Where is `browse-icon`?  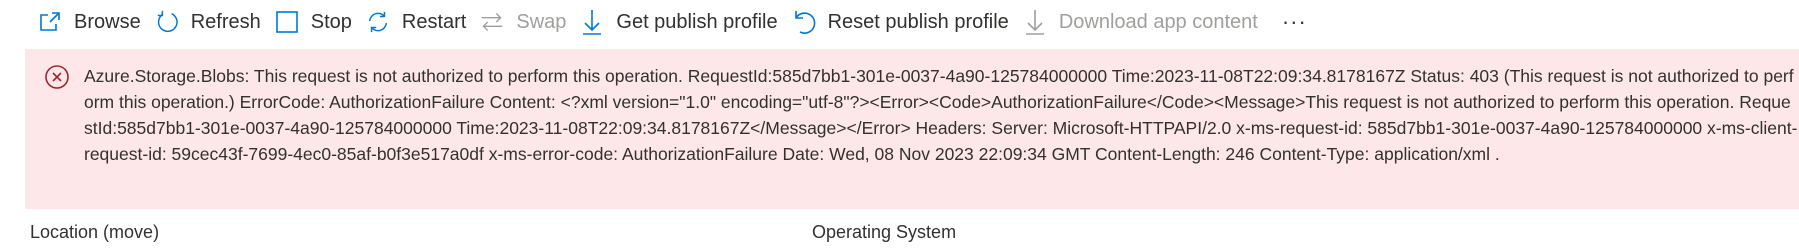
browse-icon is located at coordinates (50, 22).